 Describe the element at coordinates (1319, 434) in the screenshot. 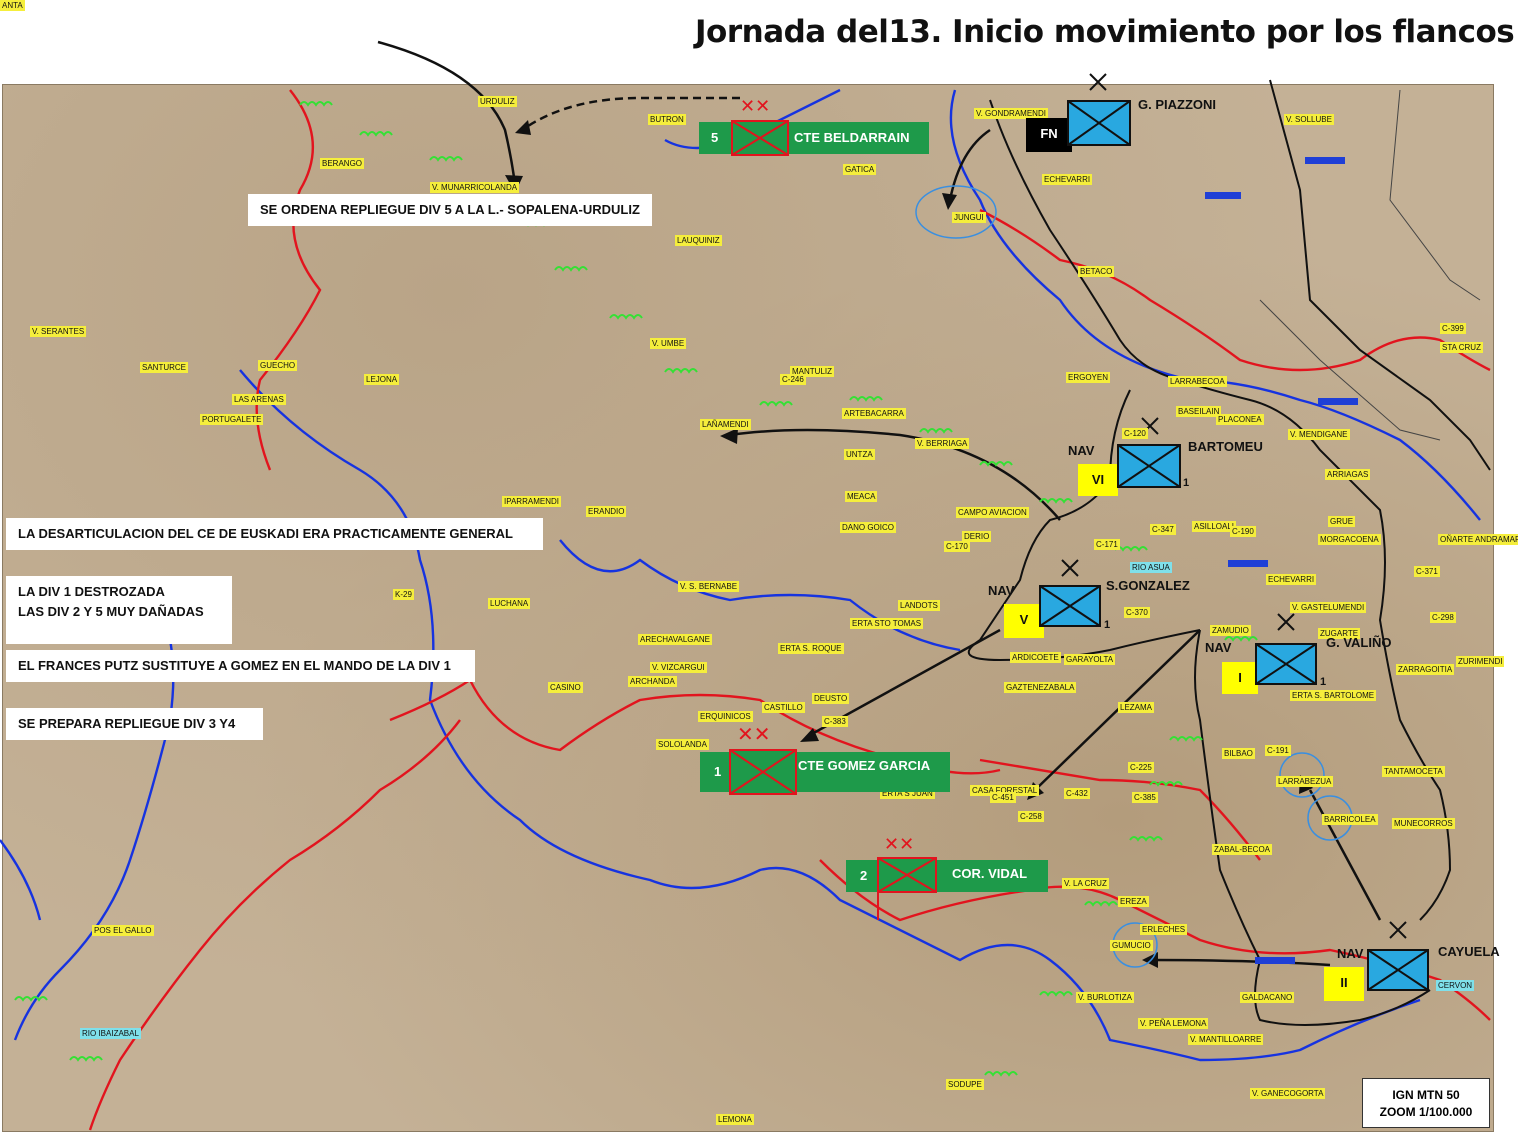

I see `place-label: V. MENDIGANE` at that location.